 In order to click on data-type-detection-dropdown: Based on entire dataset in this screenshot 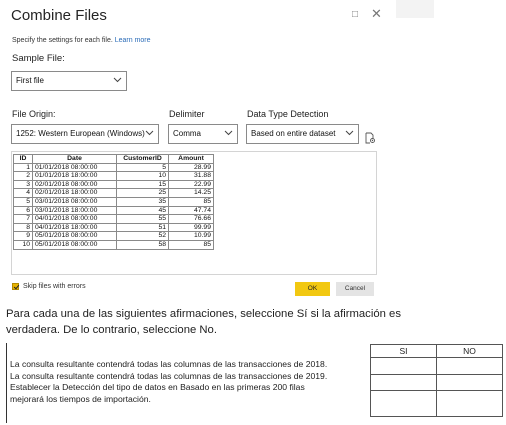, I will do `click(302, 134)`.